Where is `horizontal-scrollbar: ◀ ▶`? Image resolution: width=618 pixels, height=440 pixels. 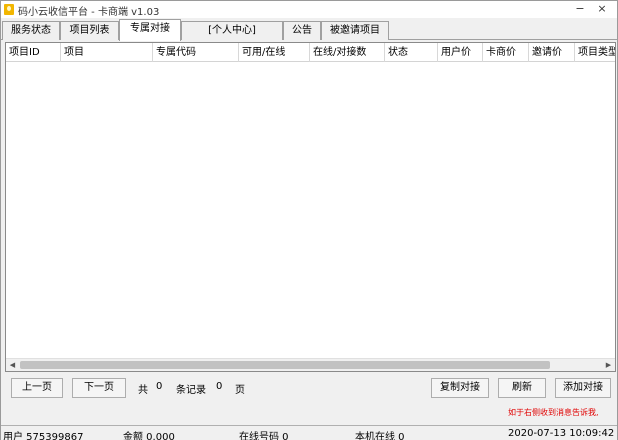 horizontal-scrollbar: ◀ ▶ is located at coordinates (310, 364).